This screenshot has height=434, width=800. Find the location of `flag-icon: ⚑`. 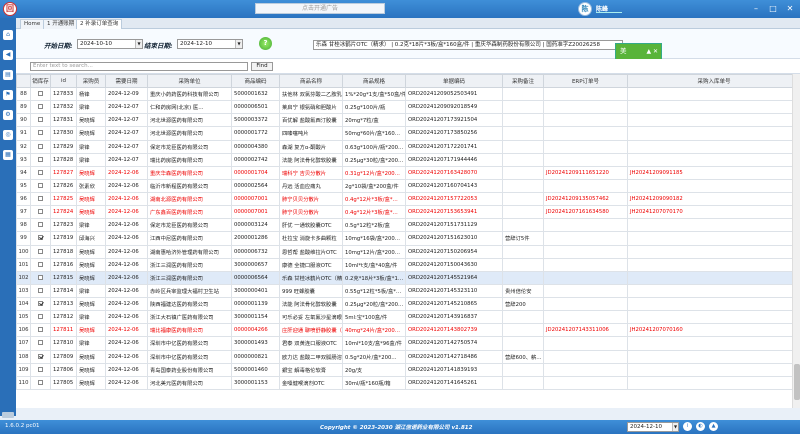

flag-icon: ⚑ is located at coordinates (8, 95).